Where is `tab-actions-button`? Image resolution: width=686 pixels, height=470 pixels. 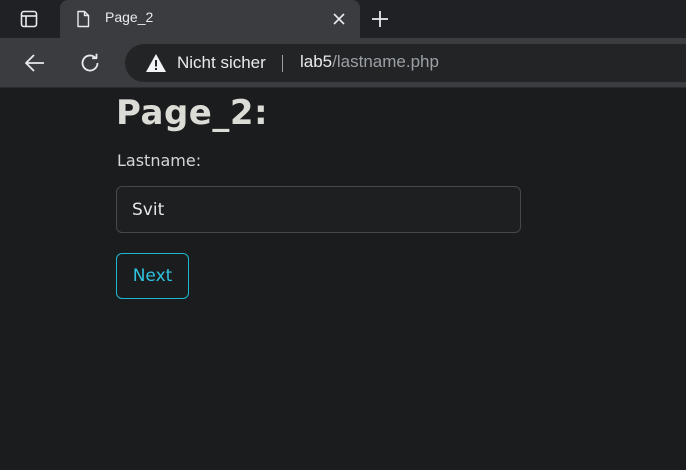 tab-actions-button is located at coordinates (29, 19).